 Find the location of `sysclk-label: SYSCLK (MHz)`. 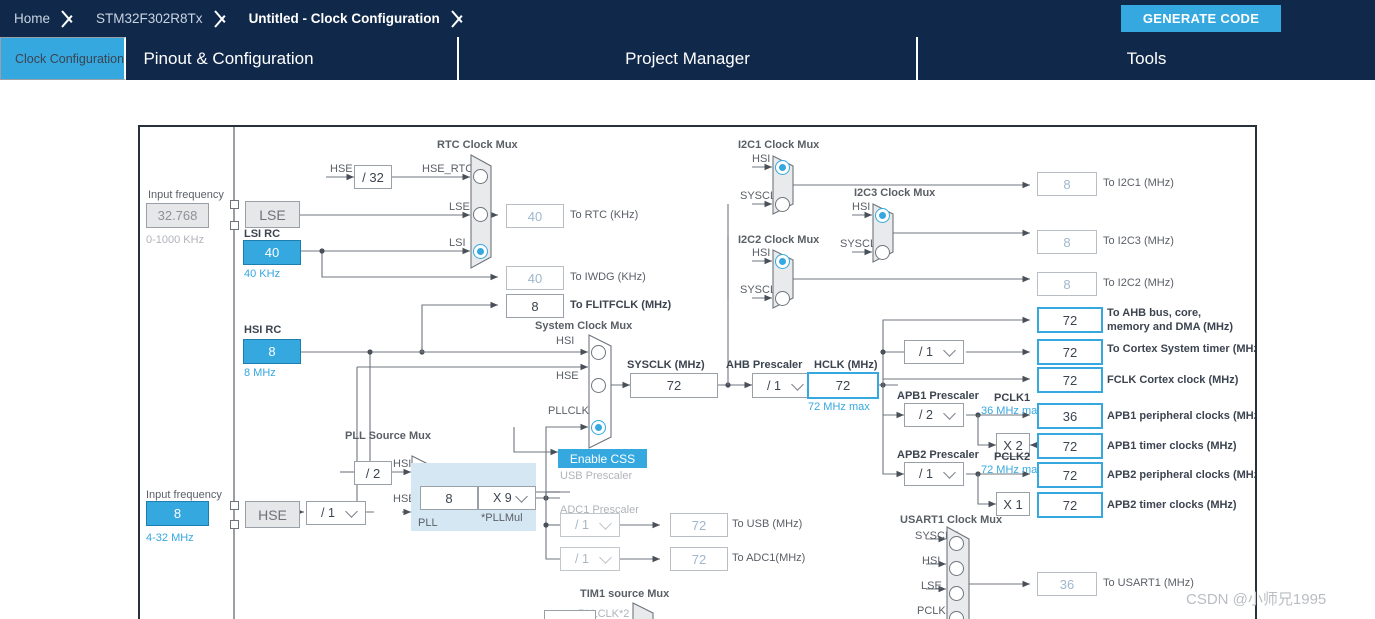

sysclk-label: SYSCLK (MHz) is located at coordinates (666, 365).